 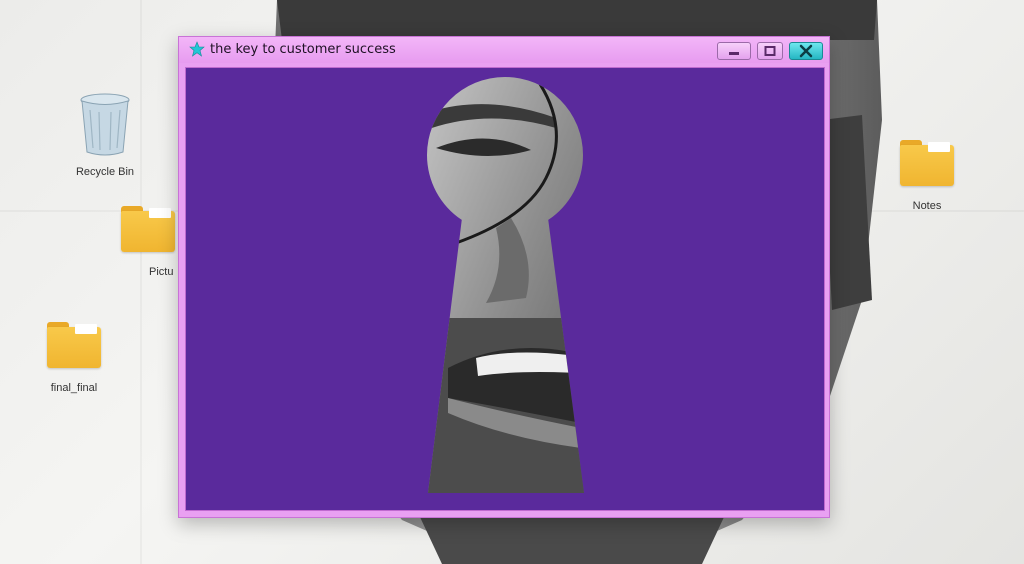 I want to click on desktop-icon-recycle-bin: Recycle Bin, so click(x=105, y=135).